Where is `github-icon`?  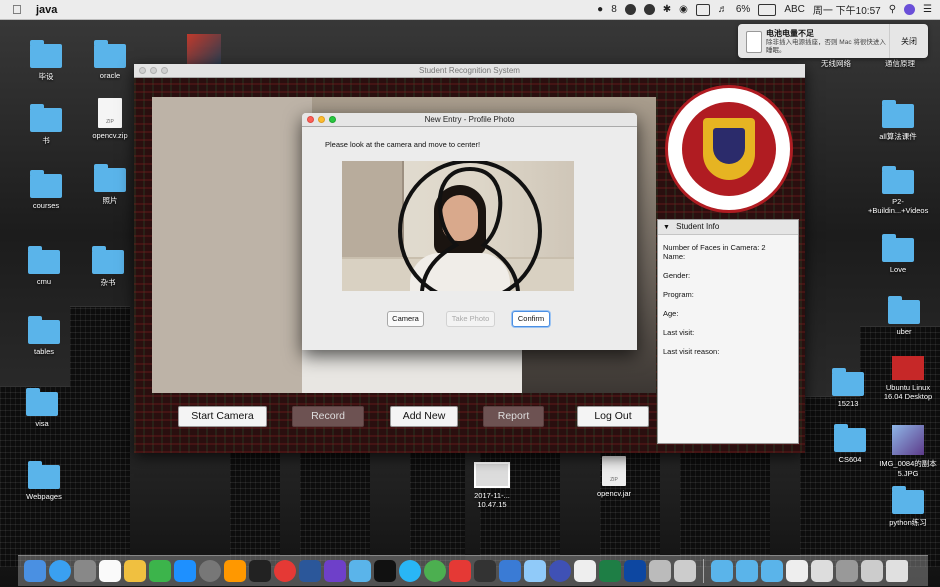 github-icon is located at coordinates (335, 571).